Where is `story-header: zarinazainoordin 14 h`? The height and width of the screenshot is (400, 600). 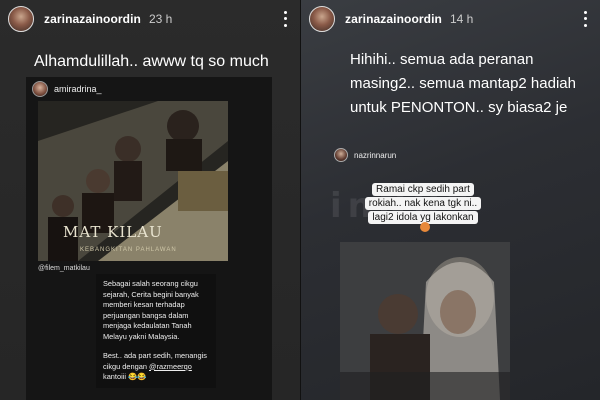
story-header: zarinazainoordin 14 h is located at coordinates (450, 19).